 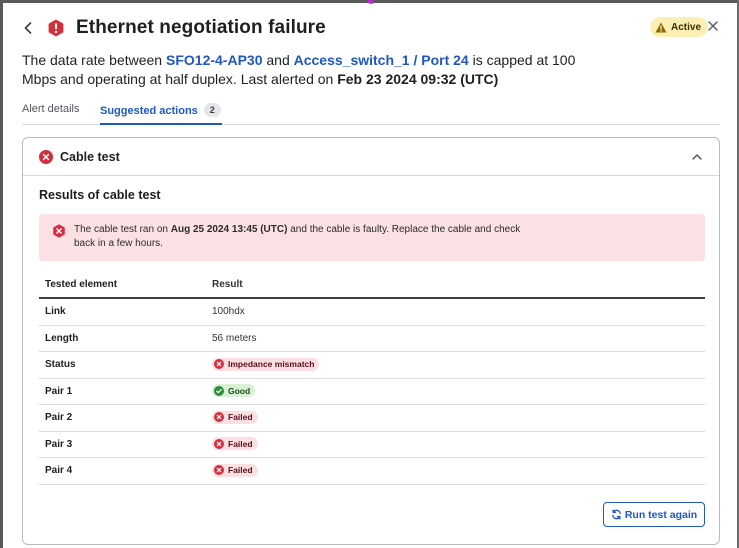 I want to click on table-row: Pair 3 Failed, so click(x=372, y=445).